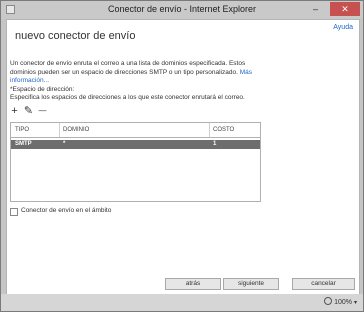  Describe the element at coordinates (64, 144) in the screenshot. I see `cell-domain: *` at that location.